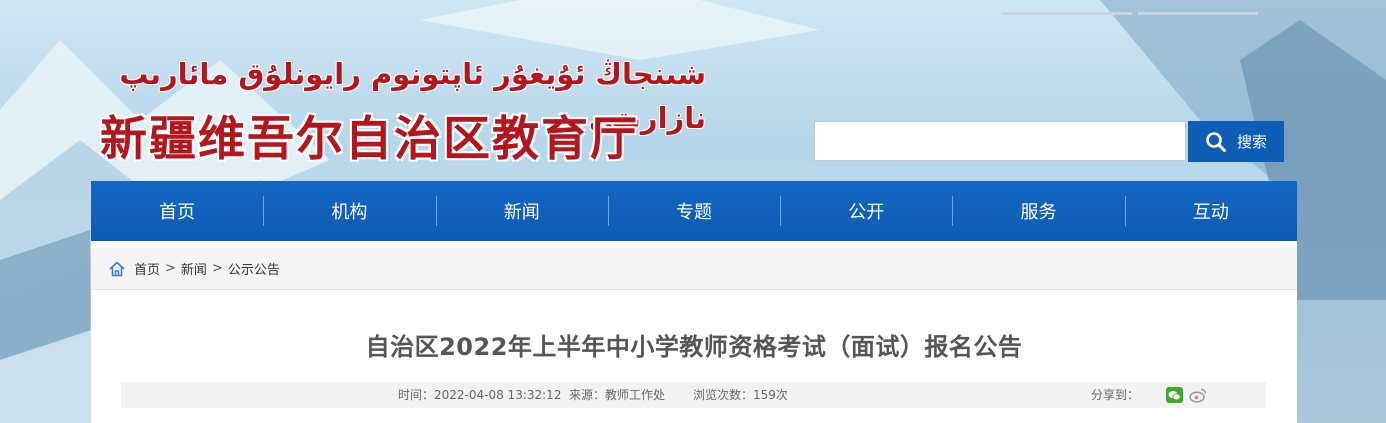 This screenshot has width=1386, height=423. What do you see at coordinates (521, 211) in the screenshot?
I see `nav-item-news: 新闻` at bounding box center [521, 211].